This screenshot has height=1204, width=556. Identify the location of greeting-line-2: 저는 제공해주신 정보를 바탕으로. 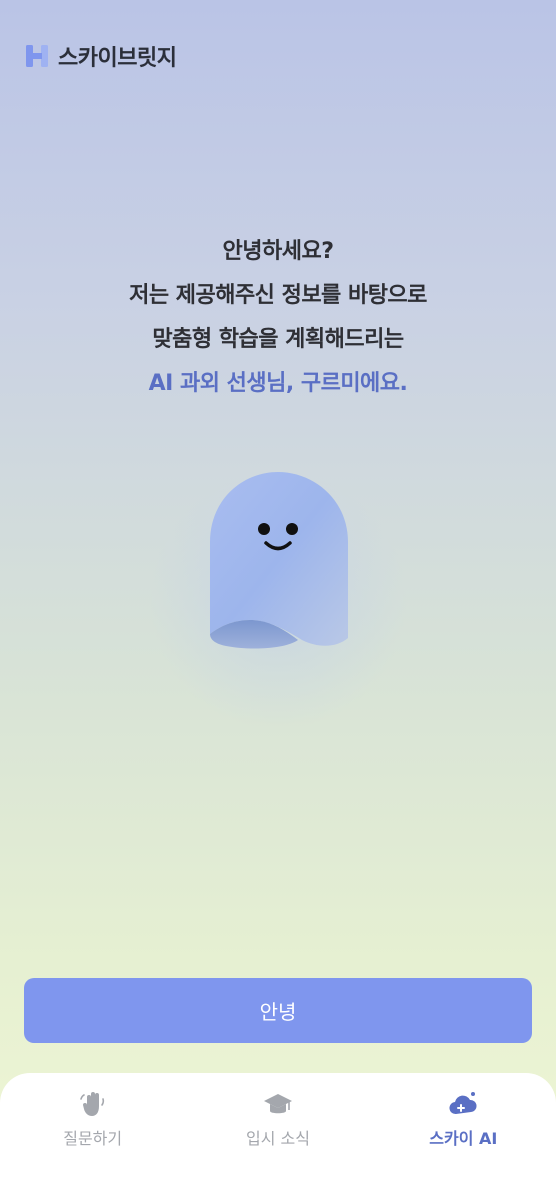
(278, 295).